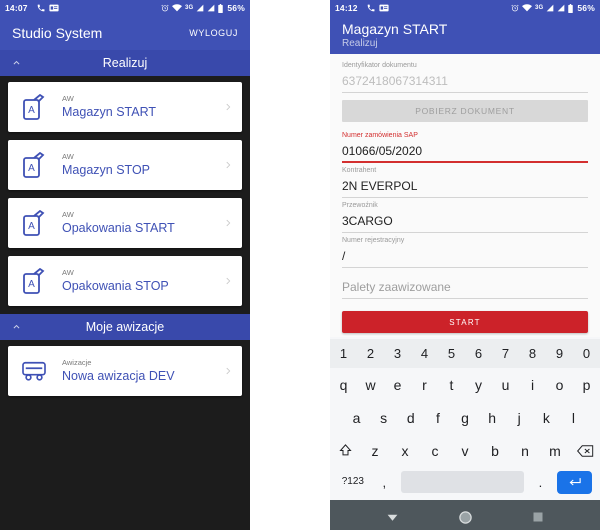 Image resolution: width=600 pixels, height=530 pixels. I want to click on key-j: j, so click(519, 418).